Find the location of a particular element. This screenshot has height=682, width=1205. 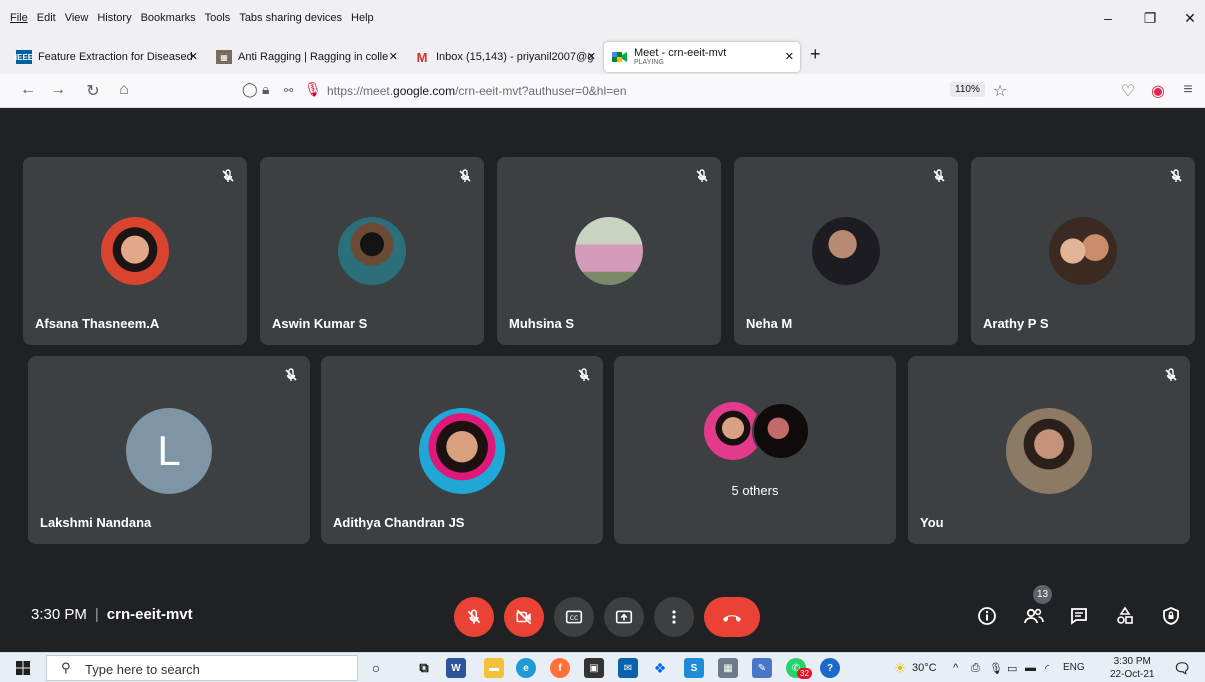

others-count: 5 others is located at coordinates (755, 490).